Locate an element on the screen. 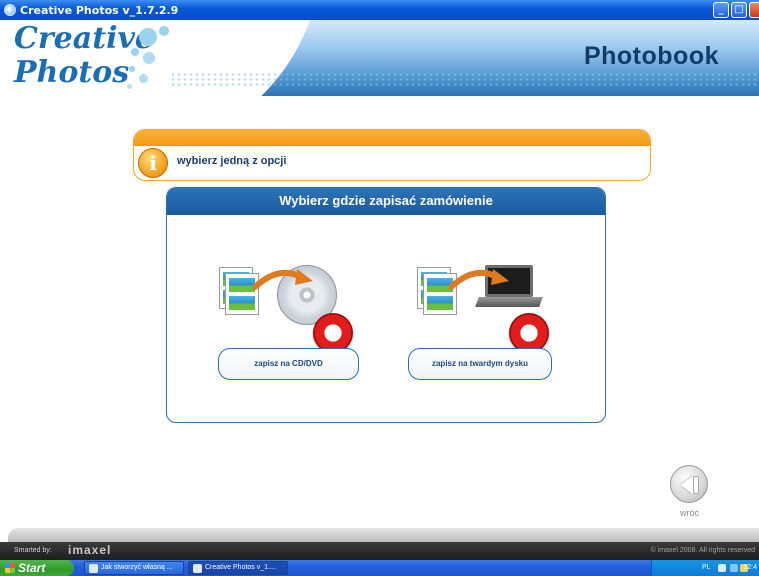 This screenshot has width=759, height=576. cd-option-graphic is located at coordinates (286, 306).